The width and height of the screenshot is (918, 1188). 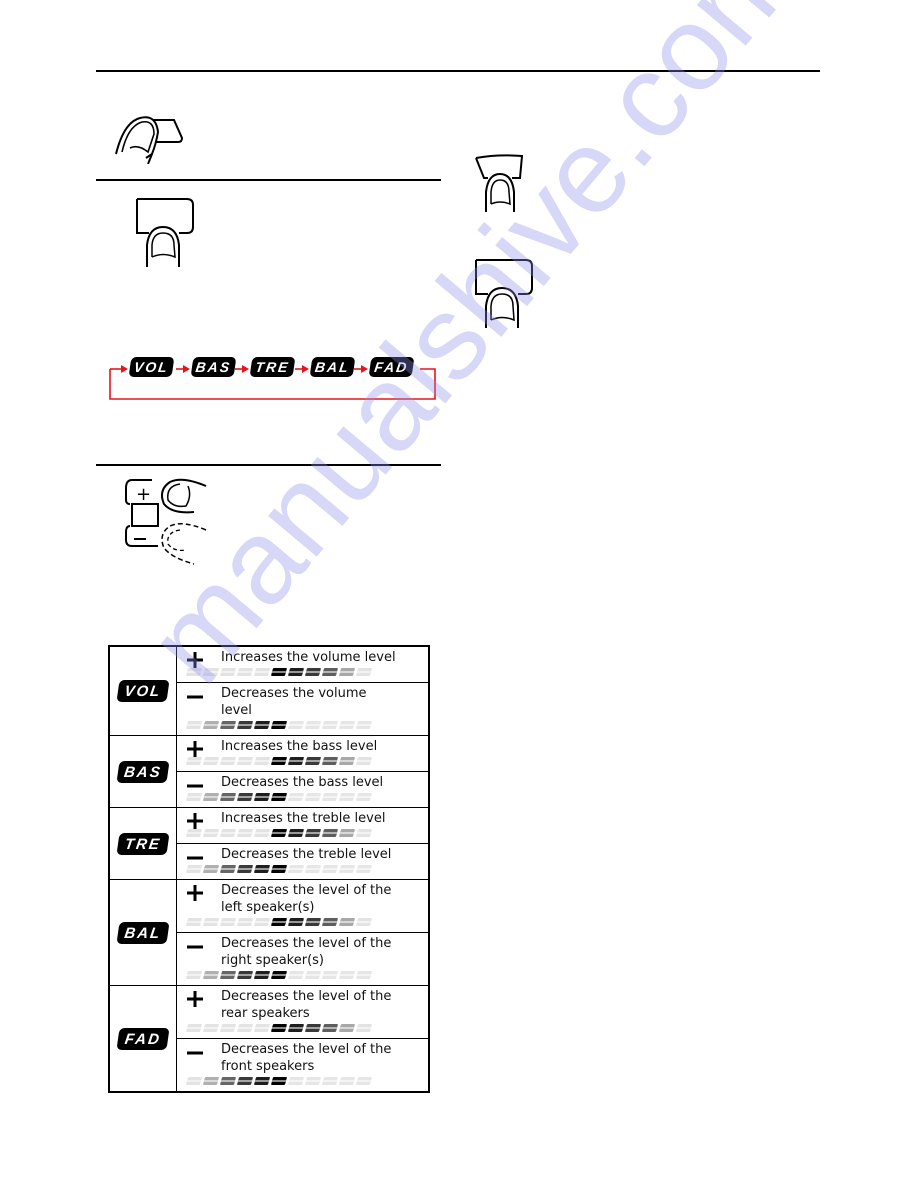 I want to click on minus-cell-vol: Decreases the volume level, so click(x=303, y=709).